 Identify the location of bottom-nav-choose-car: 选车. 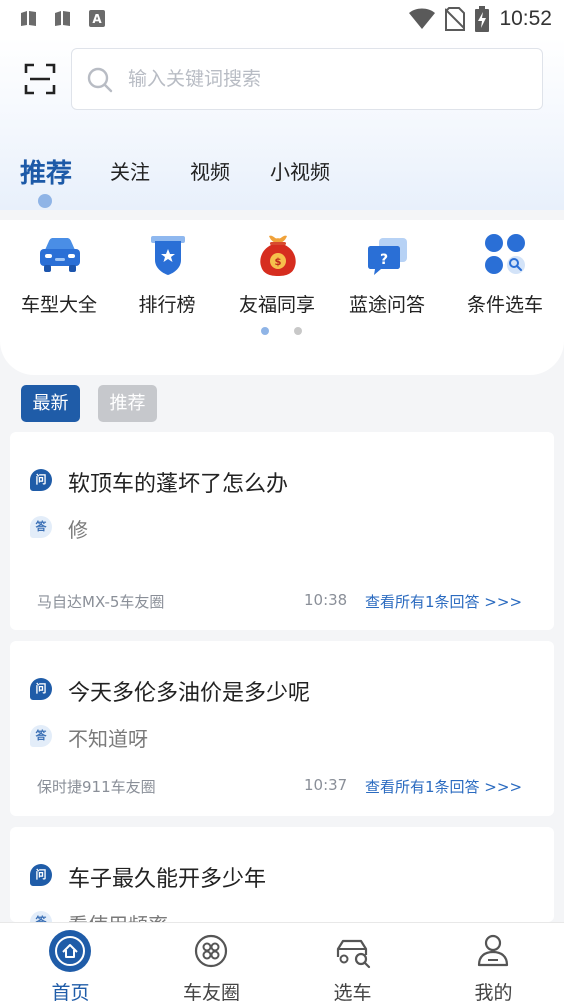
(352, 962).